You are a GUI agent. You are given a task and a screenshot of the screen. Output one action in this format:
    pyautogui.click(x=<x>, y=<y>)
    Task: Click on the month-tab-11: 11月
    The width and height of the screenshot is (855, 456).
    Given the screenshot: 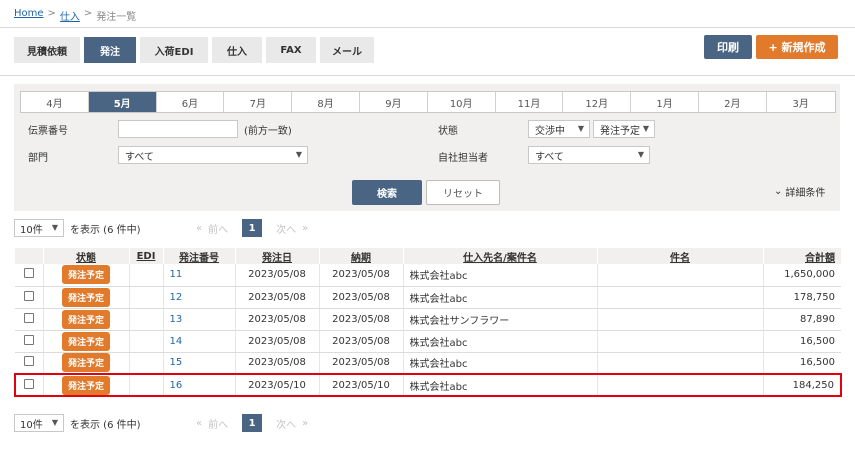 What is the action you would take?
    pyautogui.click(x=530, y=102)
    